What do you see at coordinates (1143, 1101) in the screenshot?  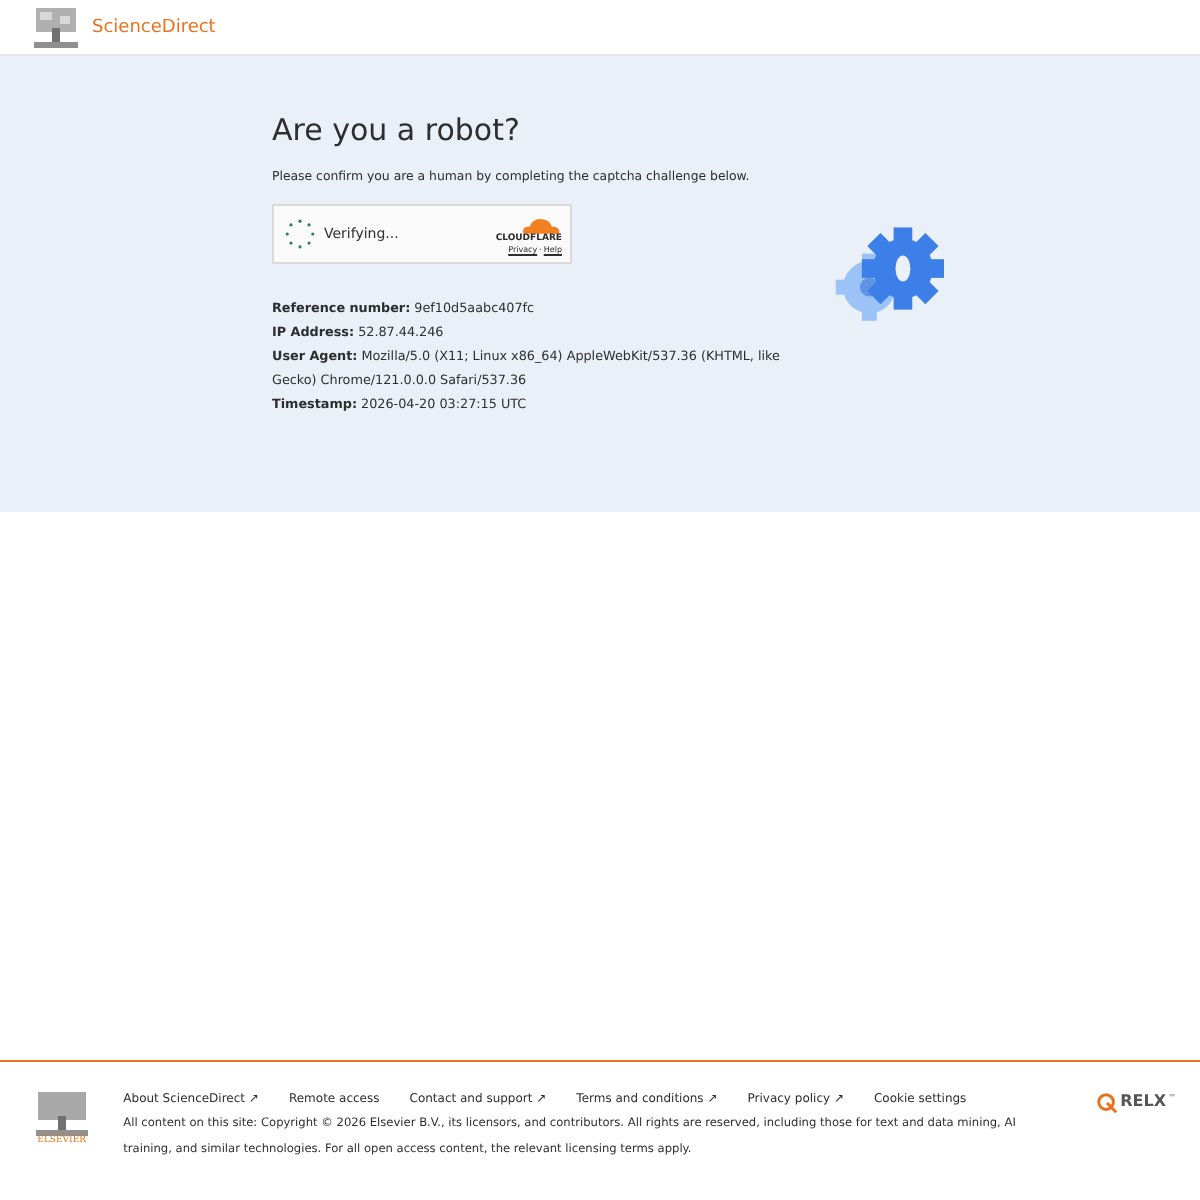 I see `relx-name: RELX` at bounding box center [1143, 1101].